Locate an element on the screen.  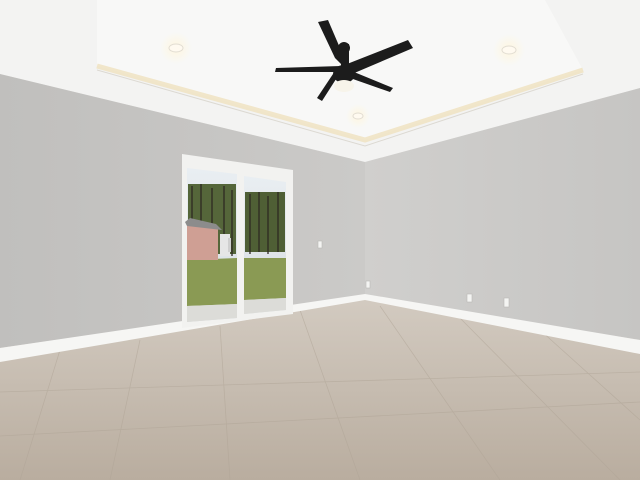
sliding-glass-door is located at coordinates (237, 241).